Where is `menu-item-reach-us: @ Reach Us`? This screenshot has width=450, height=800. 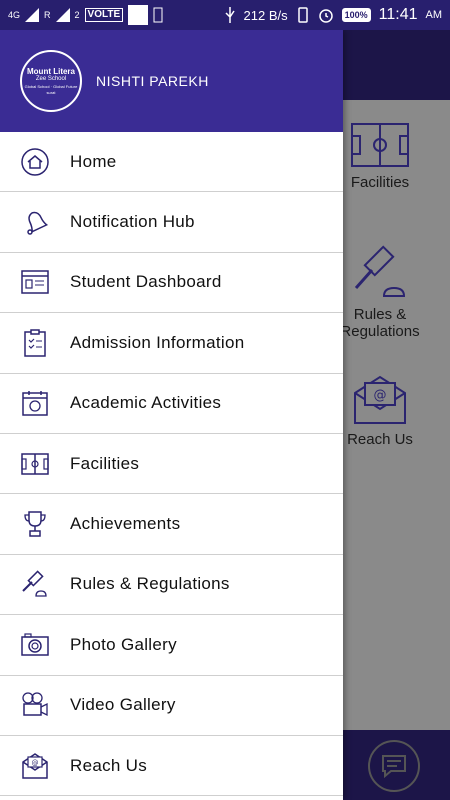 menu-item-reach-us: @ Reach Us is located at coordinates (171, 766).